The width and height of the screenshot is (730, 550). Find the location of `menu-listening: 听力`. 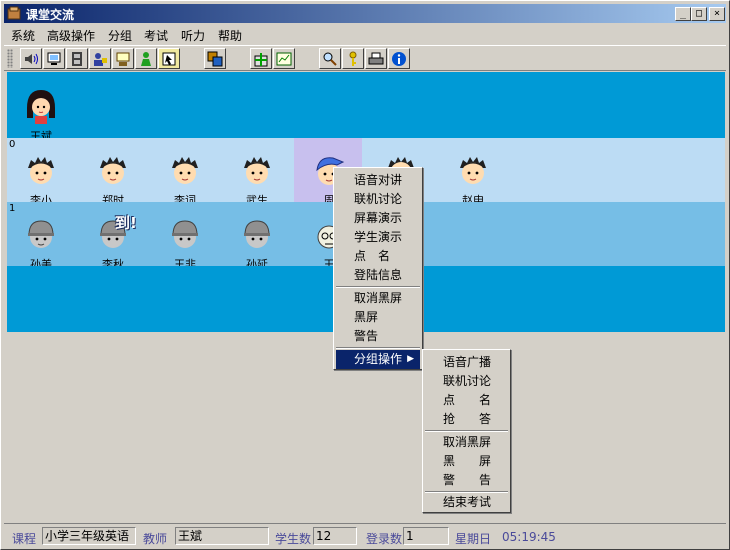

menu-listening: 听力 is located at coordinates (193, 35).